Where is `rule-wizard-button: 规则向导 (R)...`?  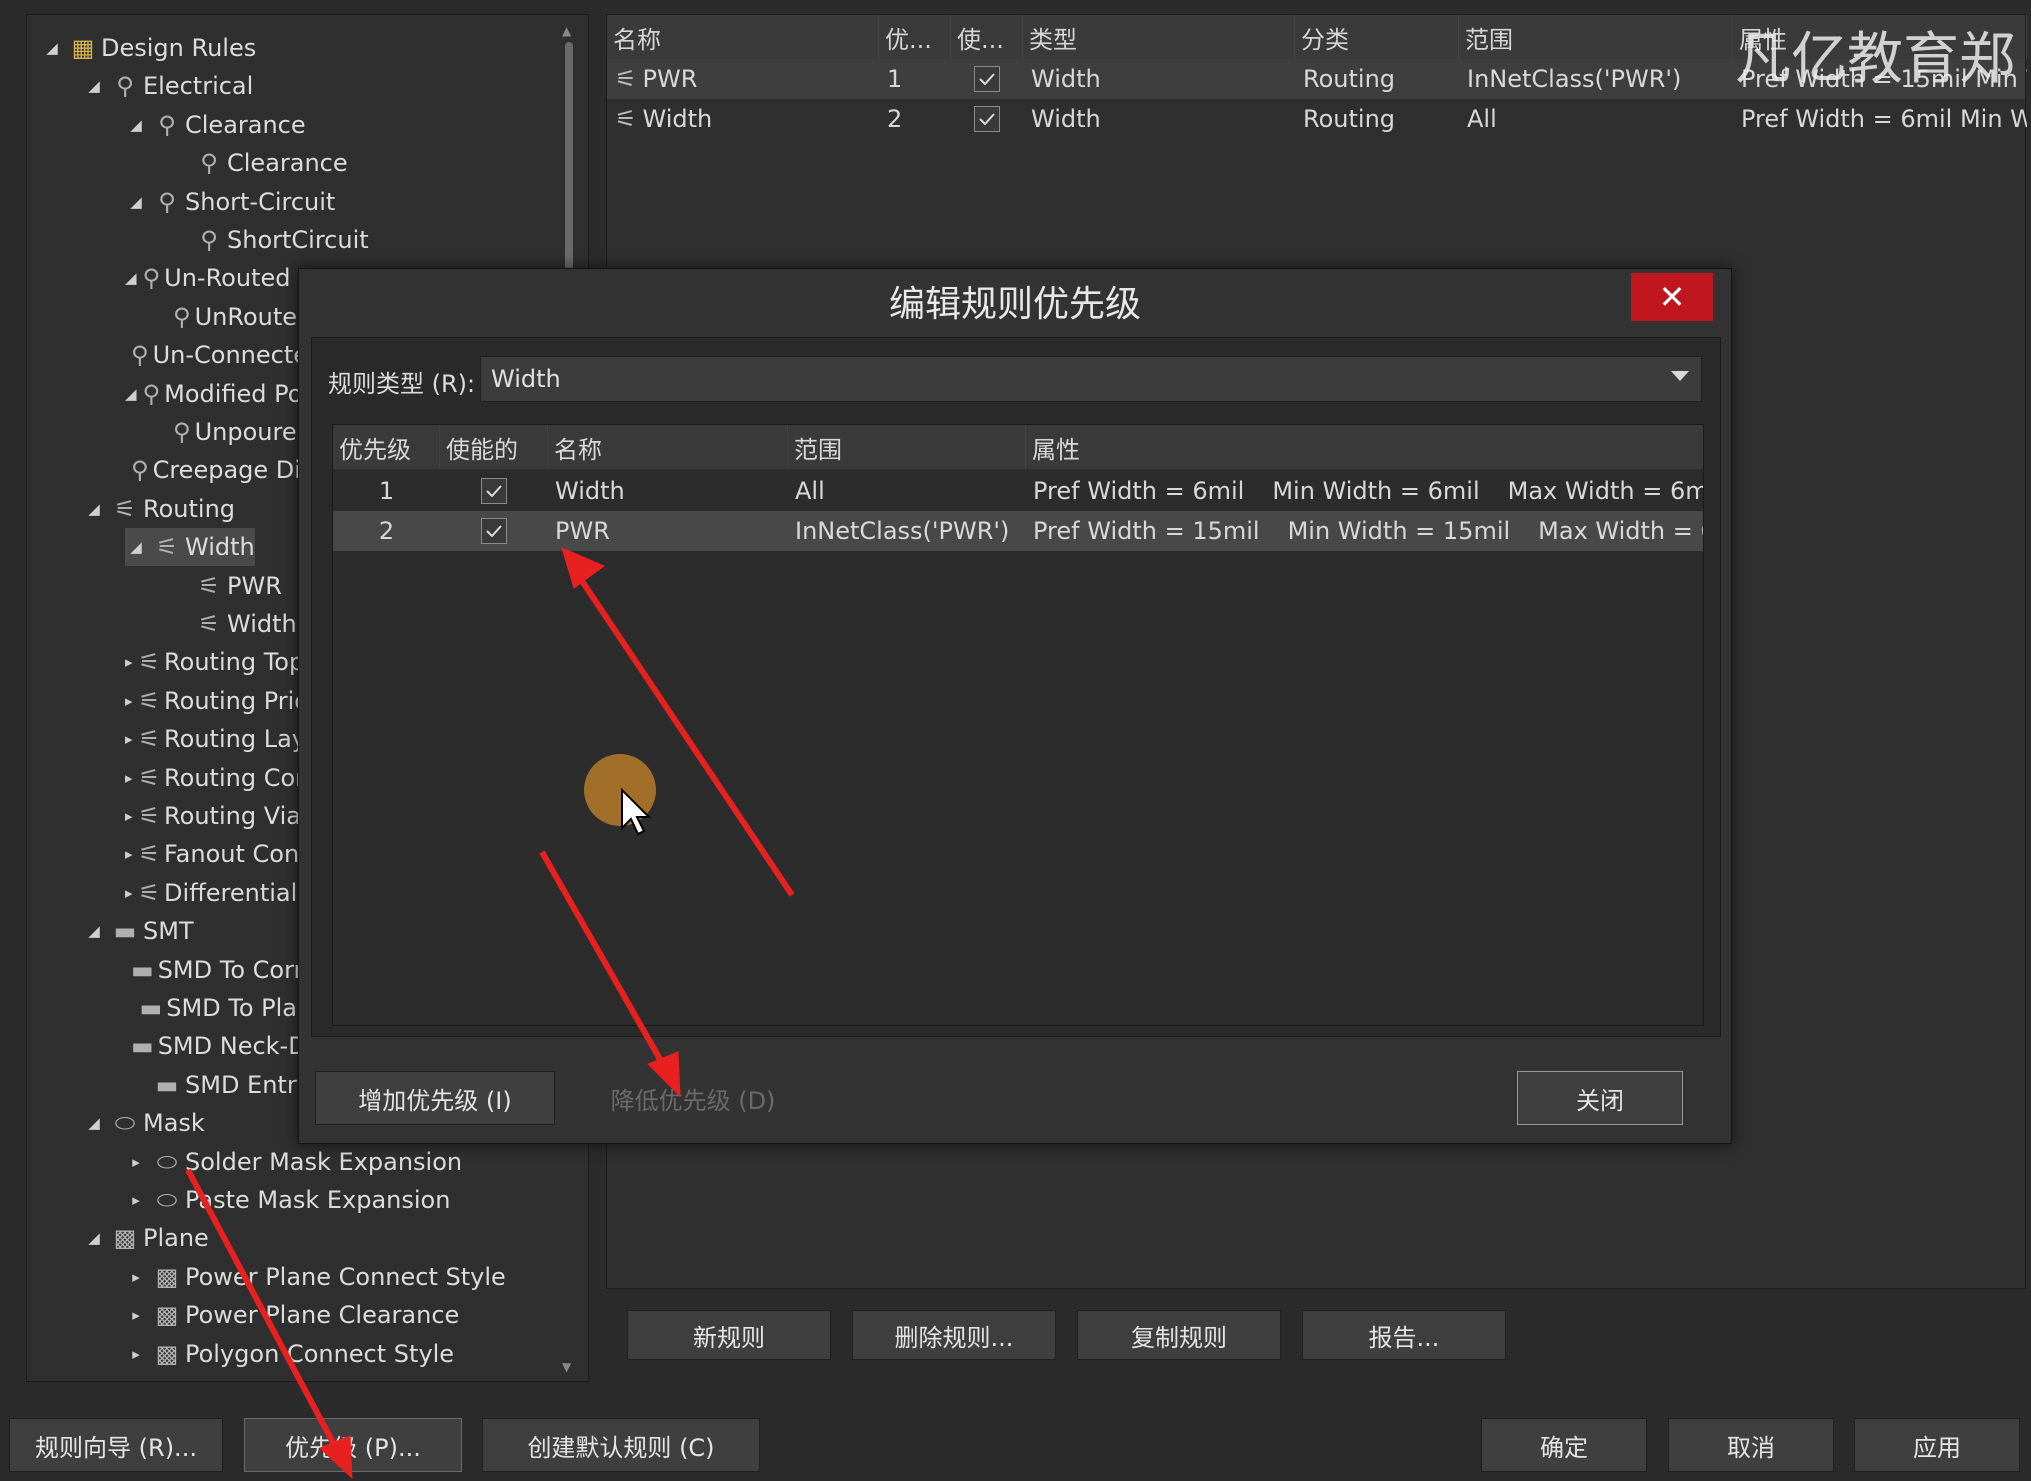
rule-wizard-button: 规则向导 (R)... is located at coordinates (116, 1445).